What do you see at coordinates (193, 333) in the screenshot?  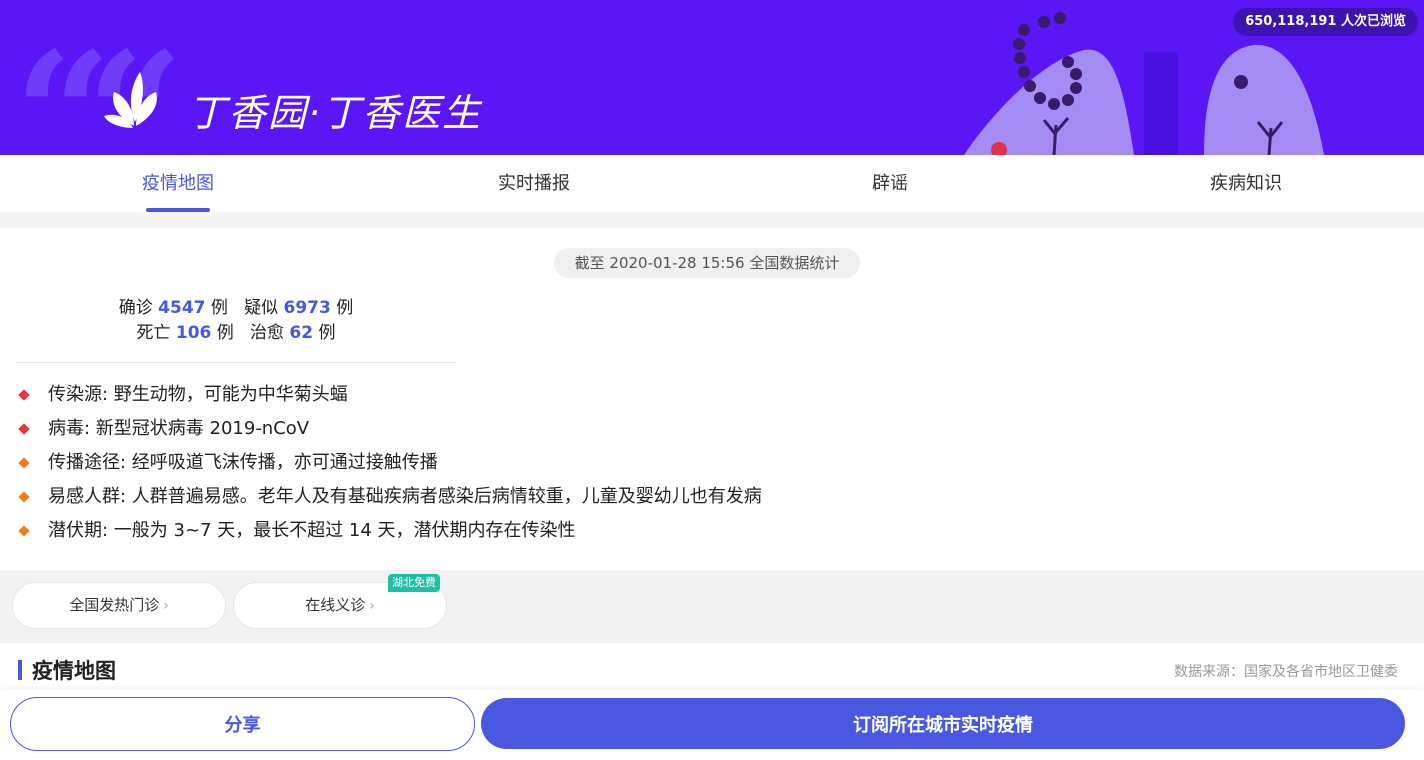 I see `death-count: 106` at bounding box center [193, 333].